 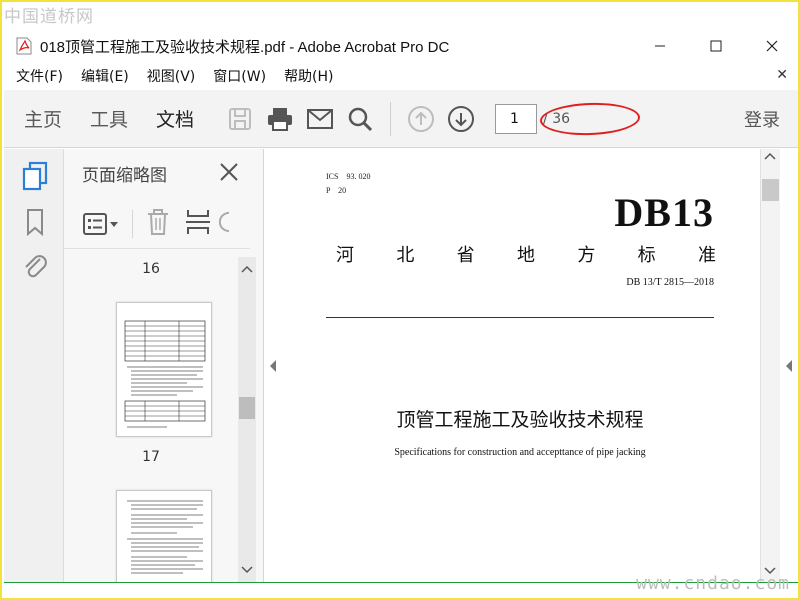 I want to click on minimize-icon, so click(x=660, y=46).